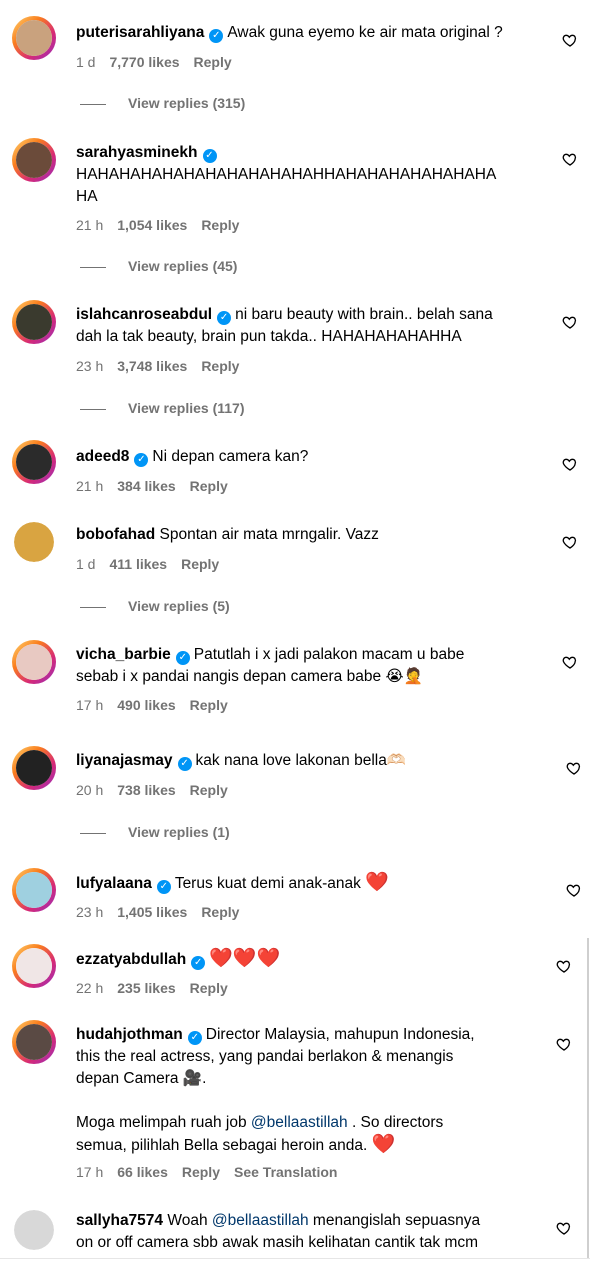  I want to click on comment-likes: 1,405 likes, so click(152, 912).